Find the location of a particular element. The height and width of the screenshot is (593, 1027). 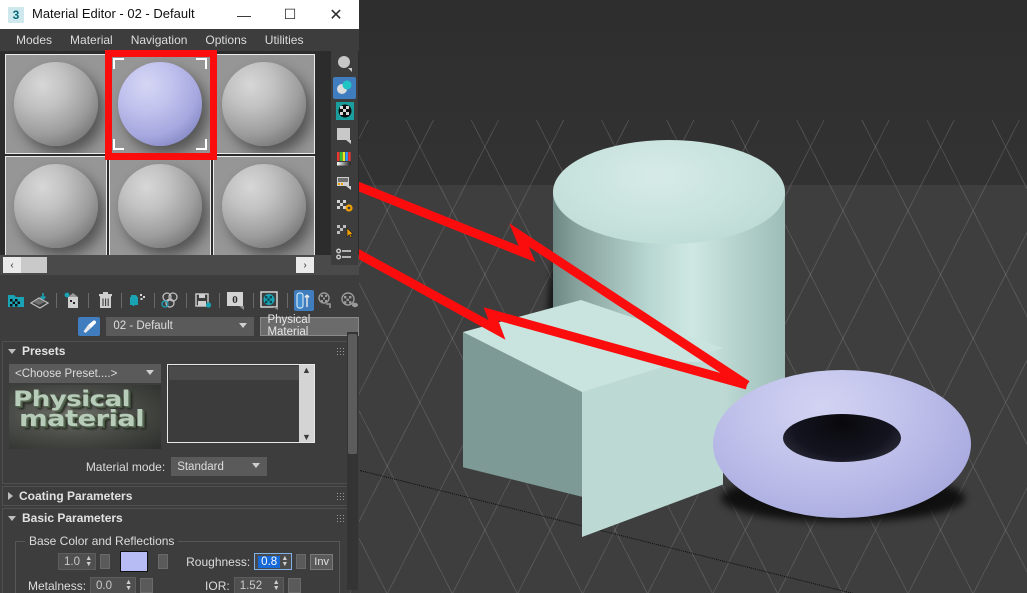

cylinder-top is located at coordinates (669, 192).